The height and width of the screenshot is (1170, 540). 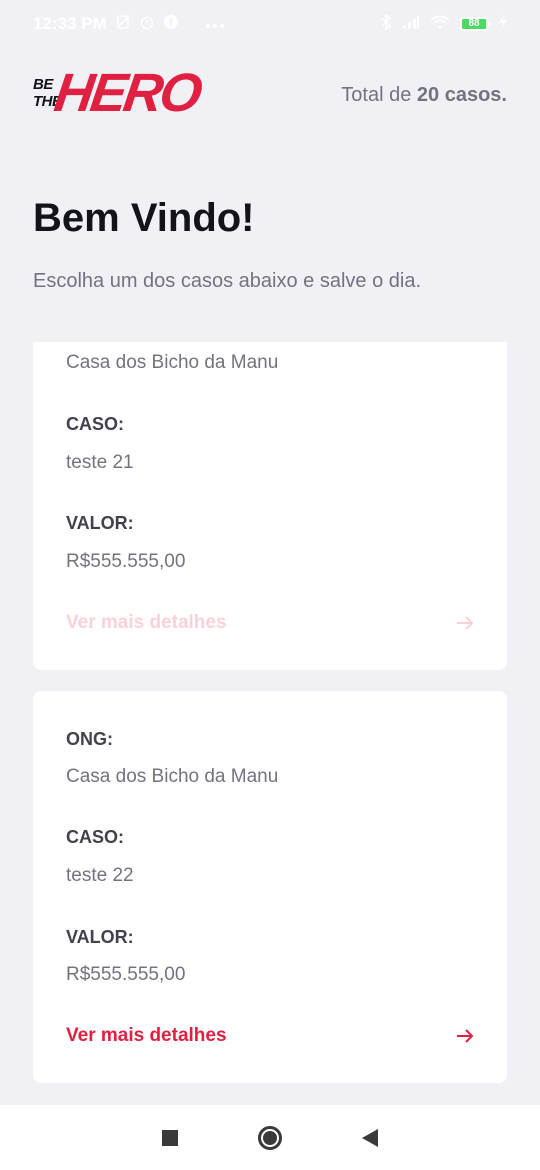 I want to click on facebook-icon: f, so click(x=171, y=24).